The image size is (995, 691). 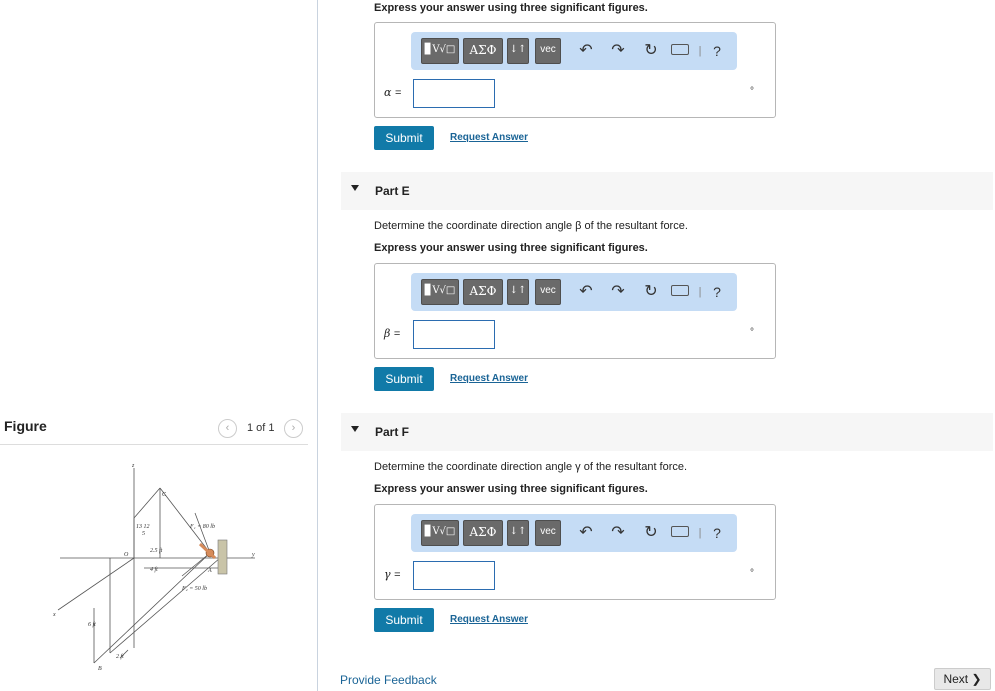 What do you see at coordinates (100, 669) in the screenshot?
I see `label-b: B` at bounding box center [100, 669].